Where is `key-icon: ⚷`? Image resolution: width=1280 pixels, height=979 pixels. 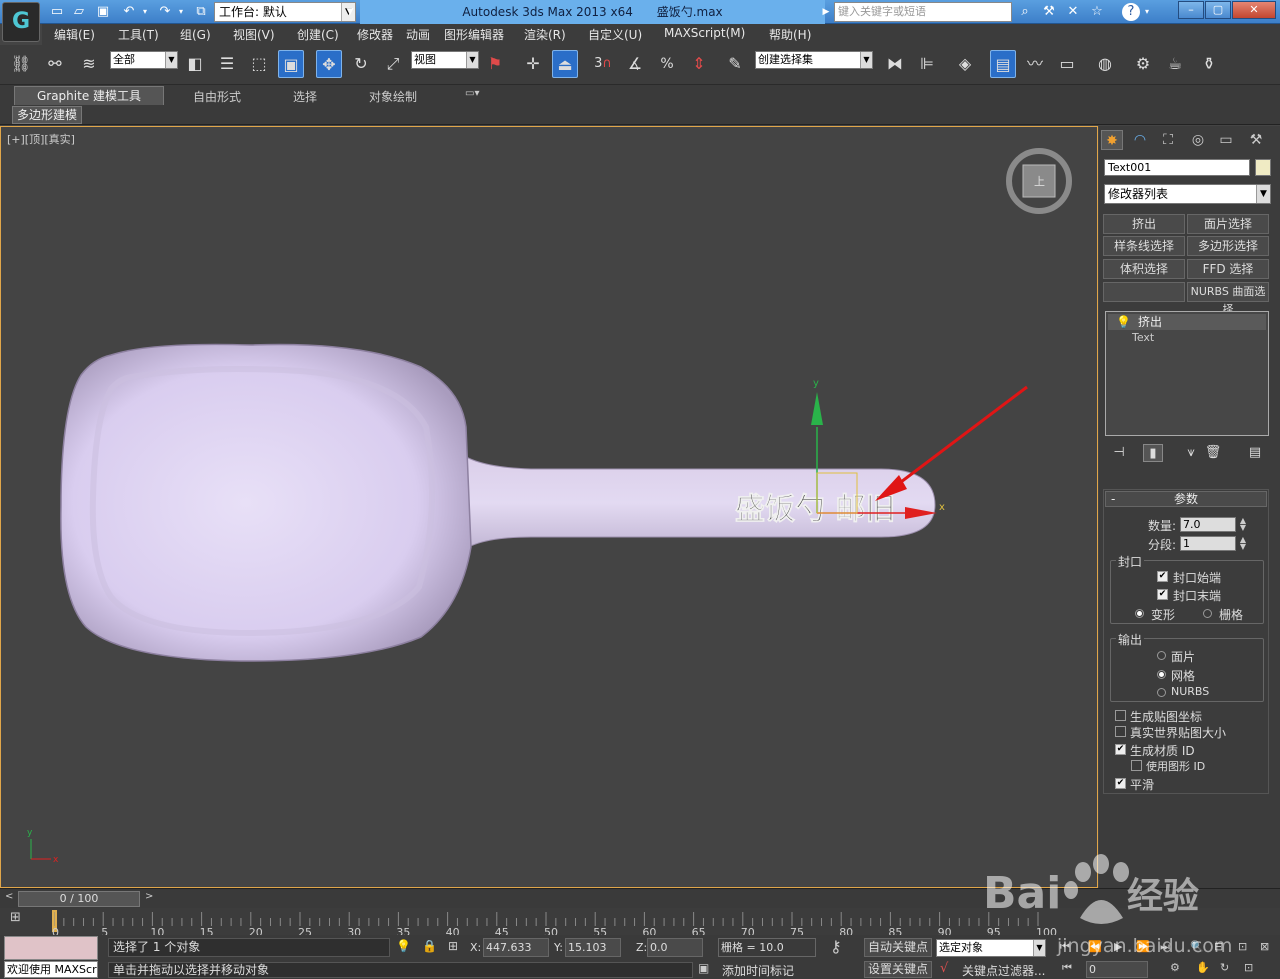 key-icon: ⚷ is located at coordinates (836, 946).